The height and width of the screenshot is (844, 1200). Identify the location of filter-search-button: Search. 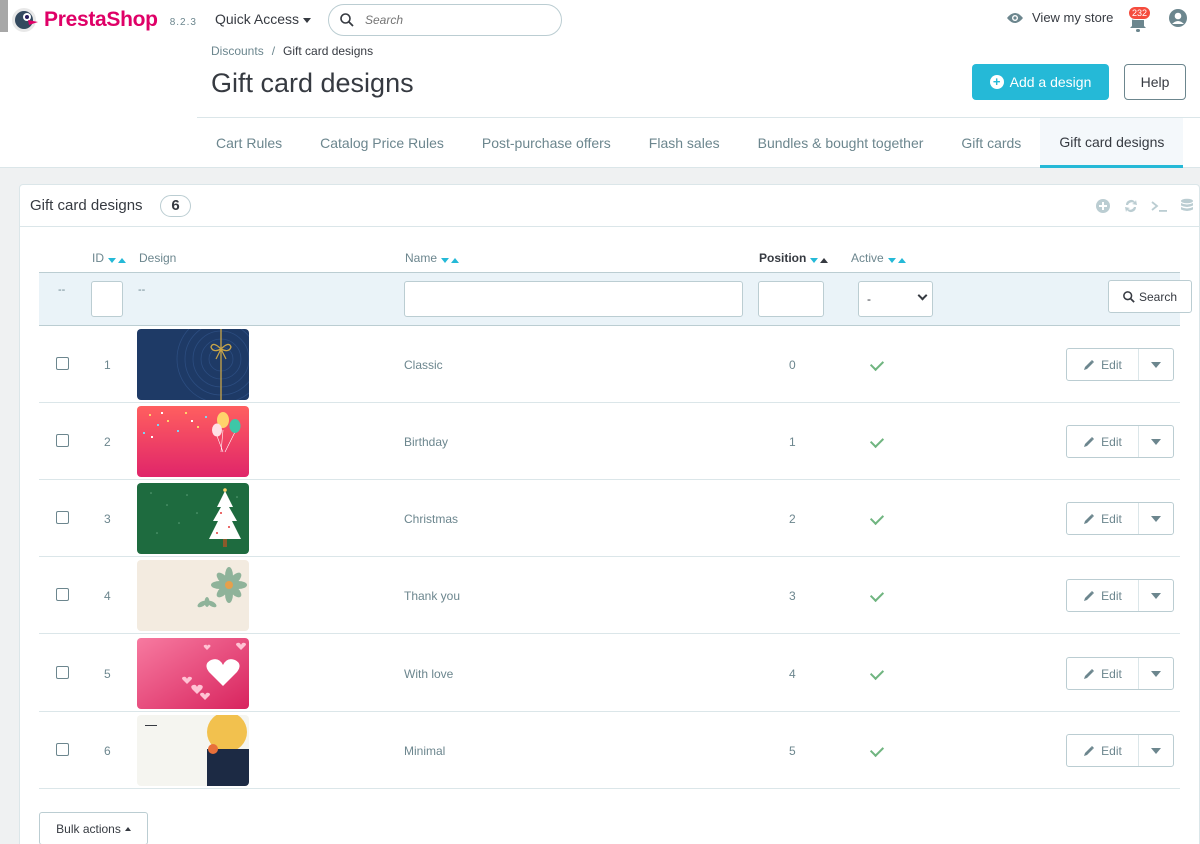
(1150, 296).